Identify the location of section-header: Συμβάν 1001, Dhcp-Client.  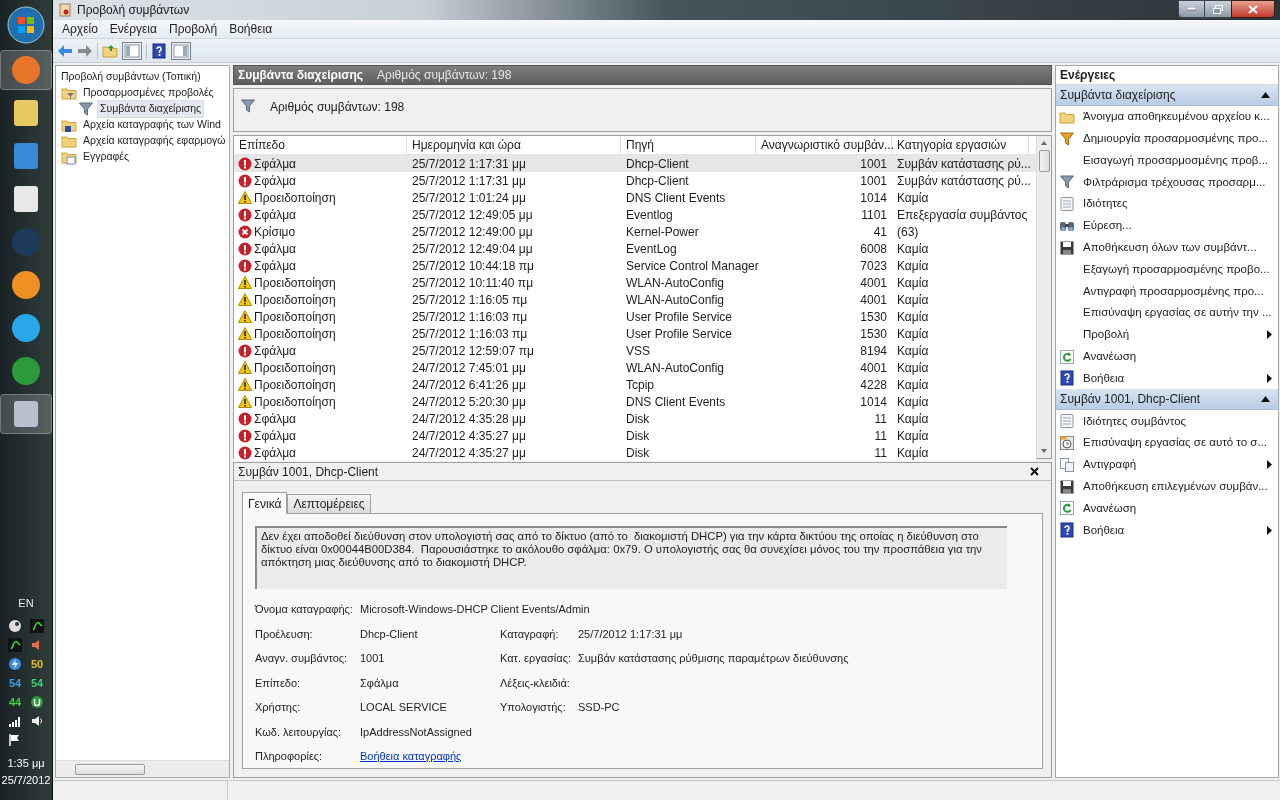
(1167, 400).